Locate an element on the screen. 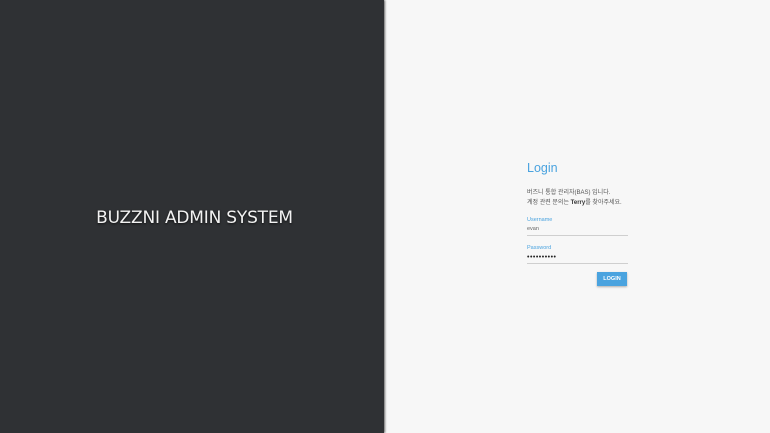 This screenshot has width=770, height=433. username-label: Username is located at coordinates (540, 220).